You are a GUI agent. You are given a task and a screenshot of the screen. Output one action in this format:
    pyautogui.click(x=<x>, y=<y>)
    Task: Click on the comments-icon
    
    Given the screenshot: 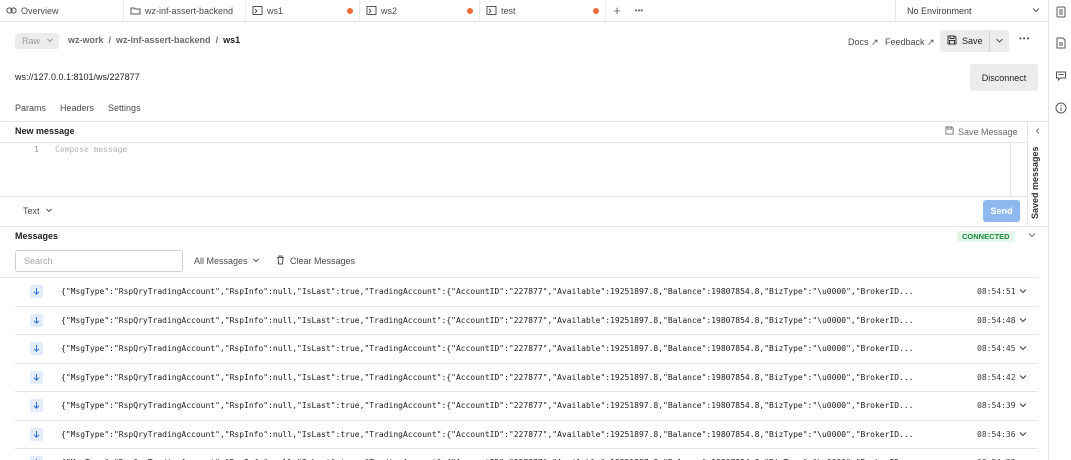 What is the action you would take?
    pyautogui.click(x=1060, y=75)
    